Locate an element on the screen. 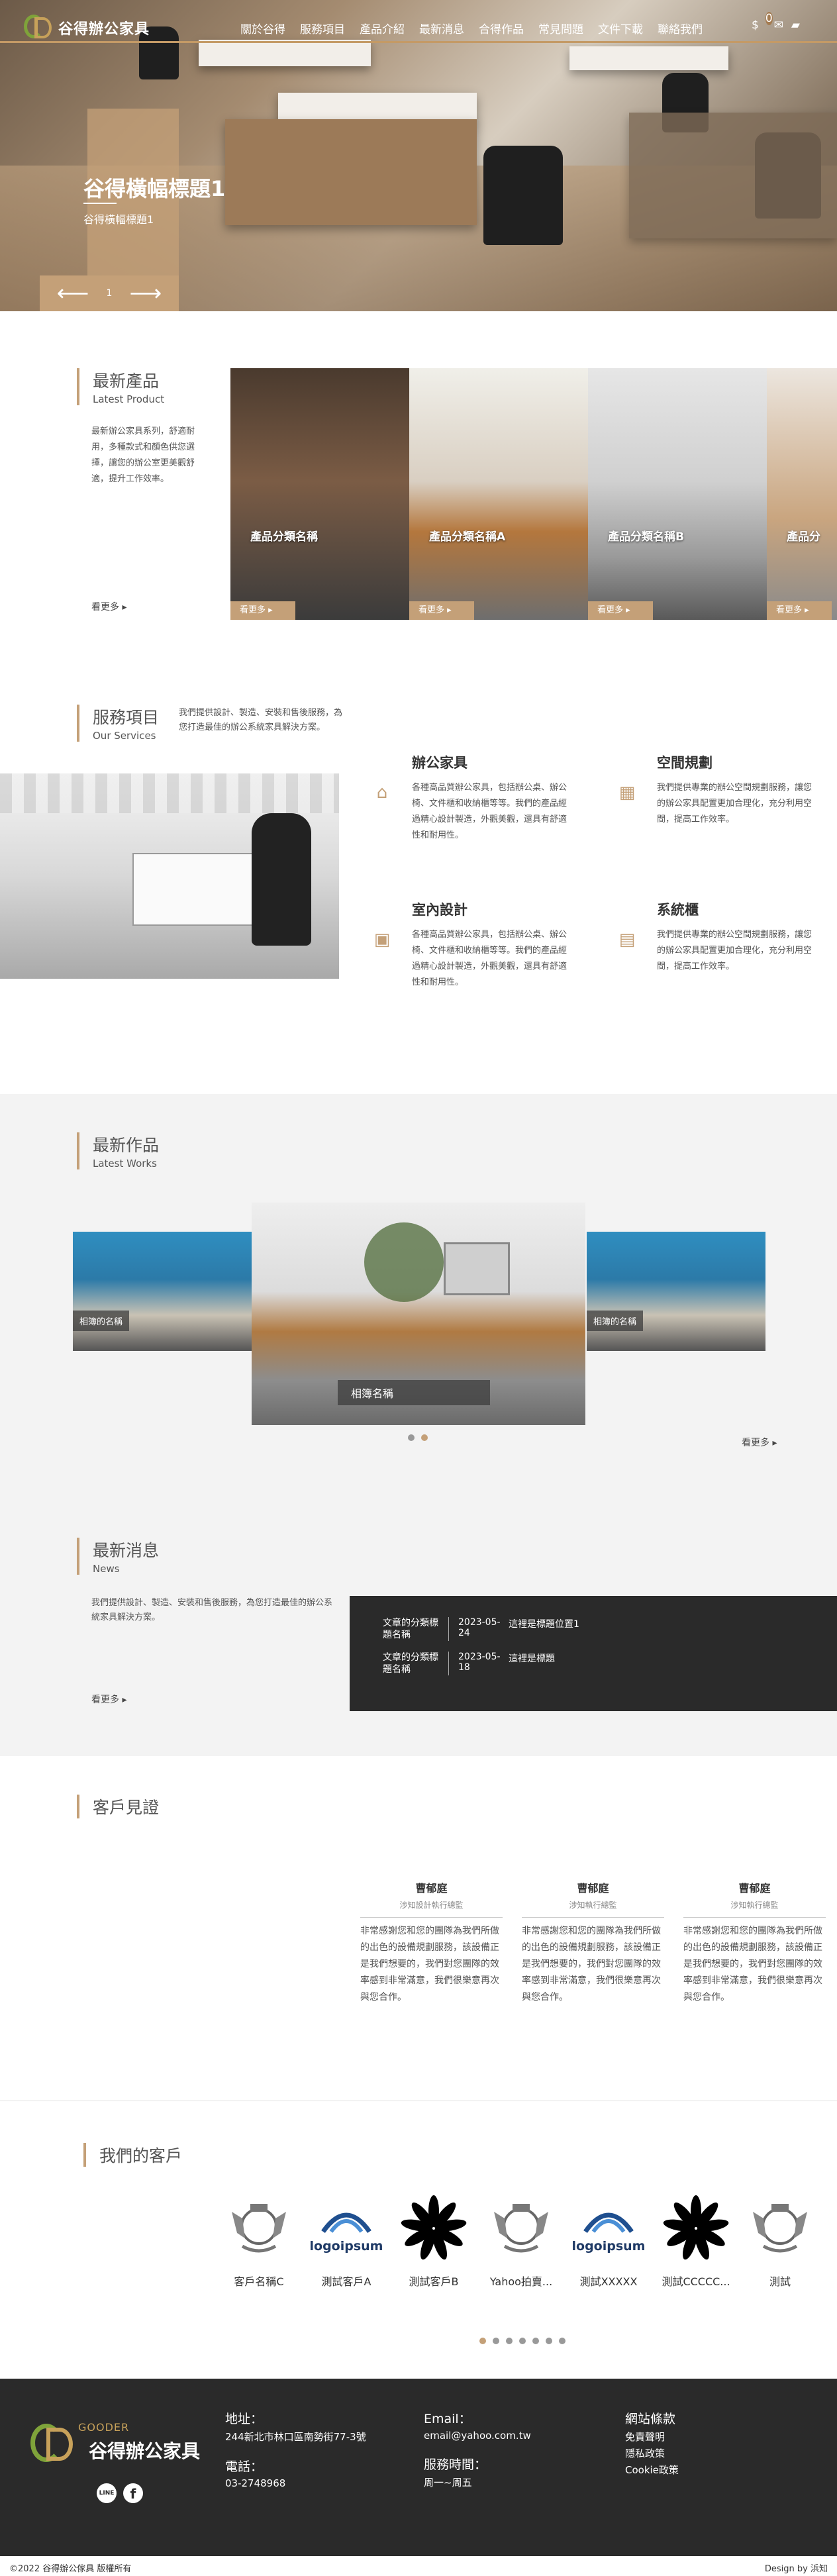 Image resolution: width=837 pixels, height=2576 pixels. news-date: 2023-05-18 is located at coordinates (479, 1662).